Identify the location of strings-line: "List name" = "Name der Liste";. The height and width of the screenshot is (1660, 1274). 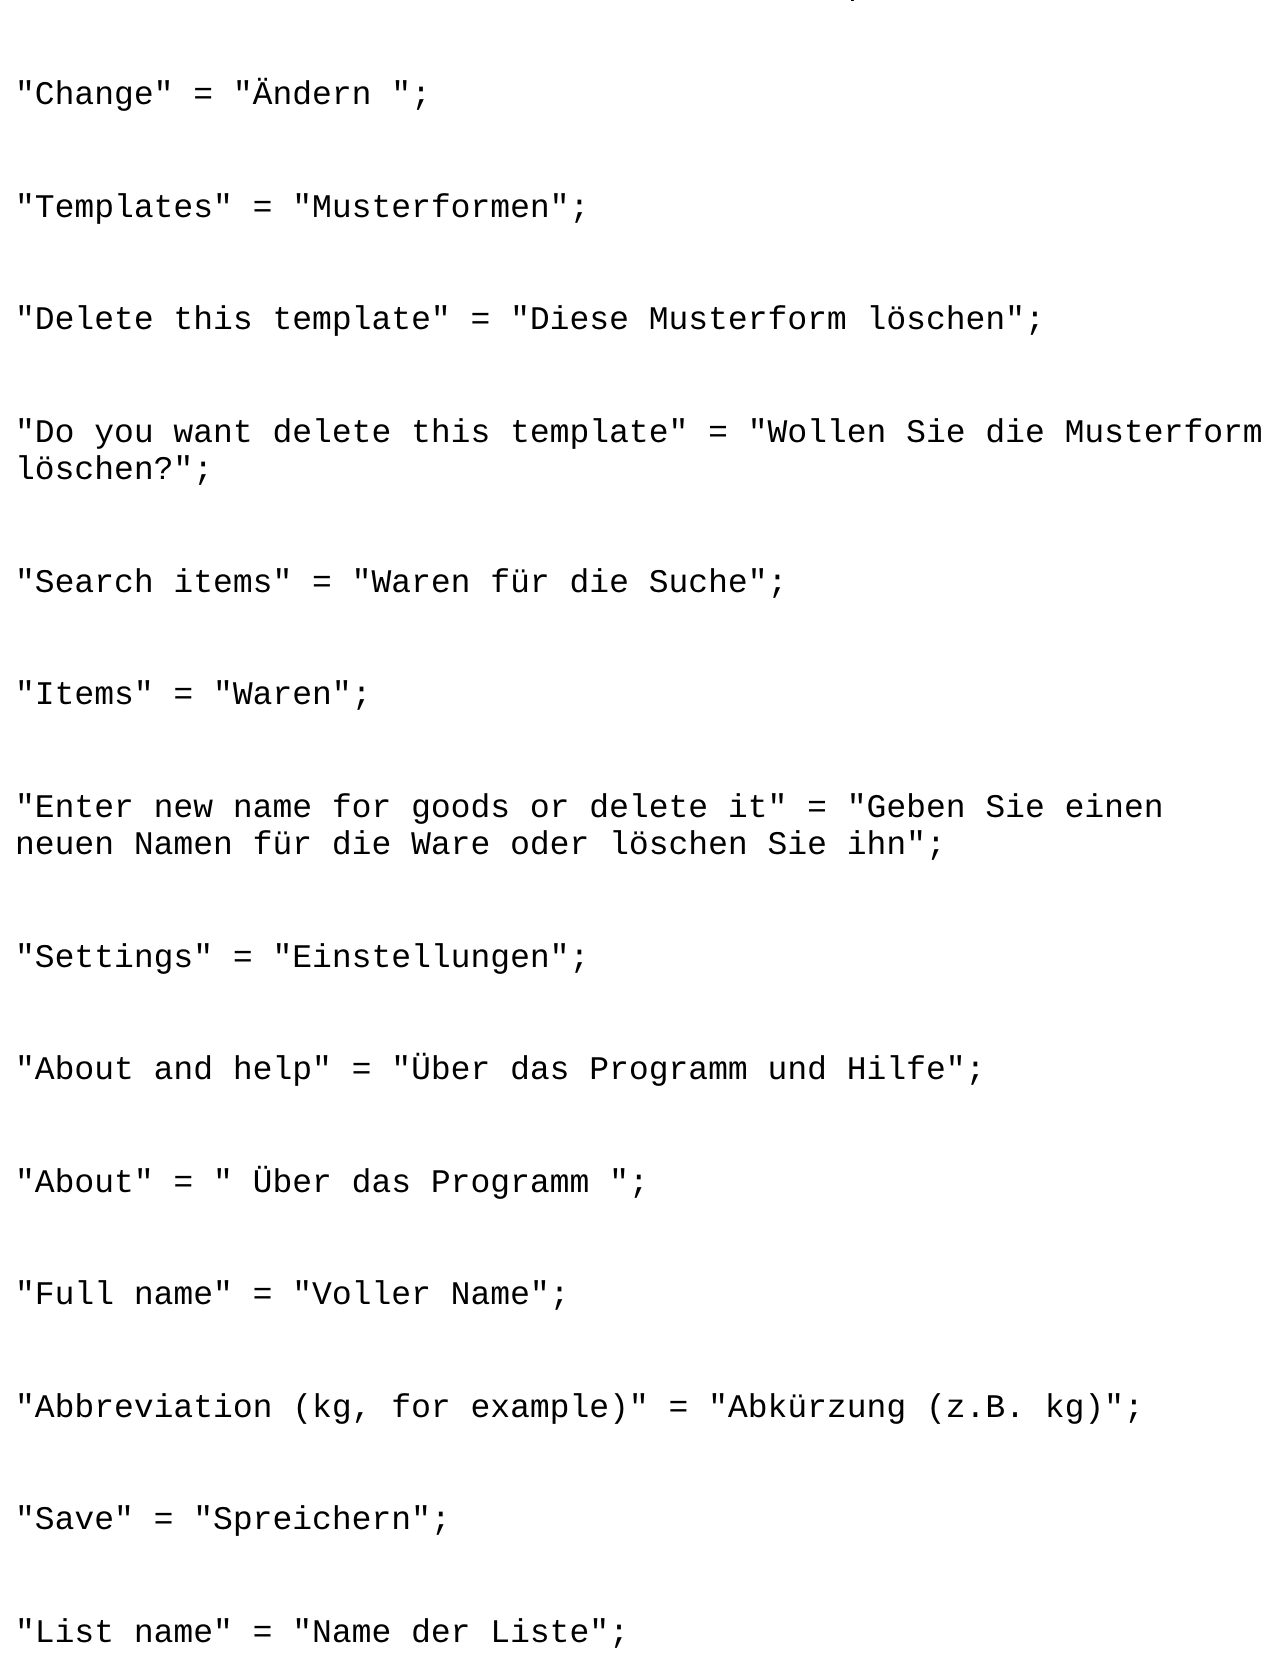
(322, 1633).